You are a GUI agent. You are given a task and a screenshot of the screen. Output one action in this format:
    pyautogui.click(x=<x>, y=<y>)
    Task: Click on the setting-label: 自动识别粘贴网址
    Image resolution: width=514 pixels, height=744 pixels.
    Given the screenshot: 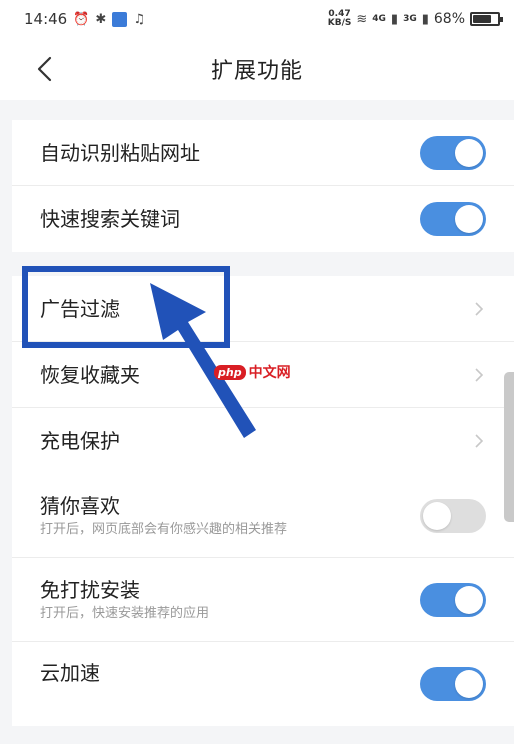 What is the action you would take?
    pyautogui.click(x=120, y=152)
    